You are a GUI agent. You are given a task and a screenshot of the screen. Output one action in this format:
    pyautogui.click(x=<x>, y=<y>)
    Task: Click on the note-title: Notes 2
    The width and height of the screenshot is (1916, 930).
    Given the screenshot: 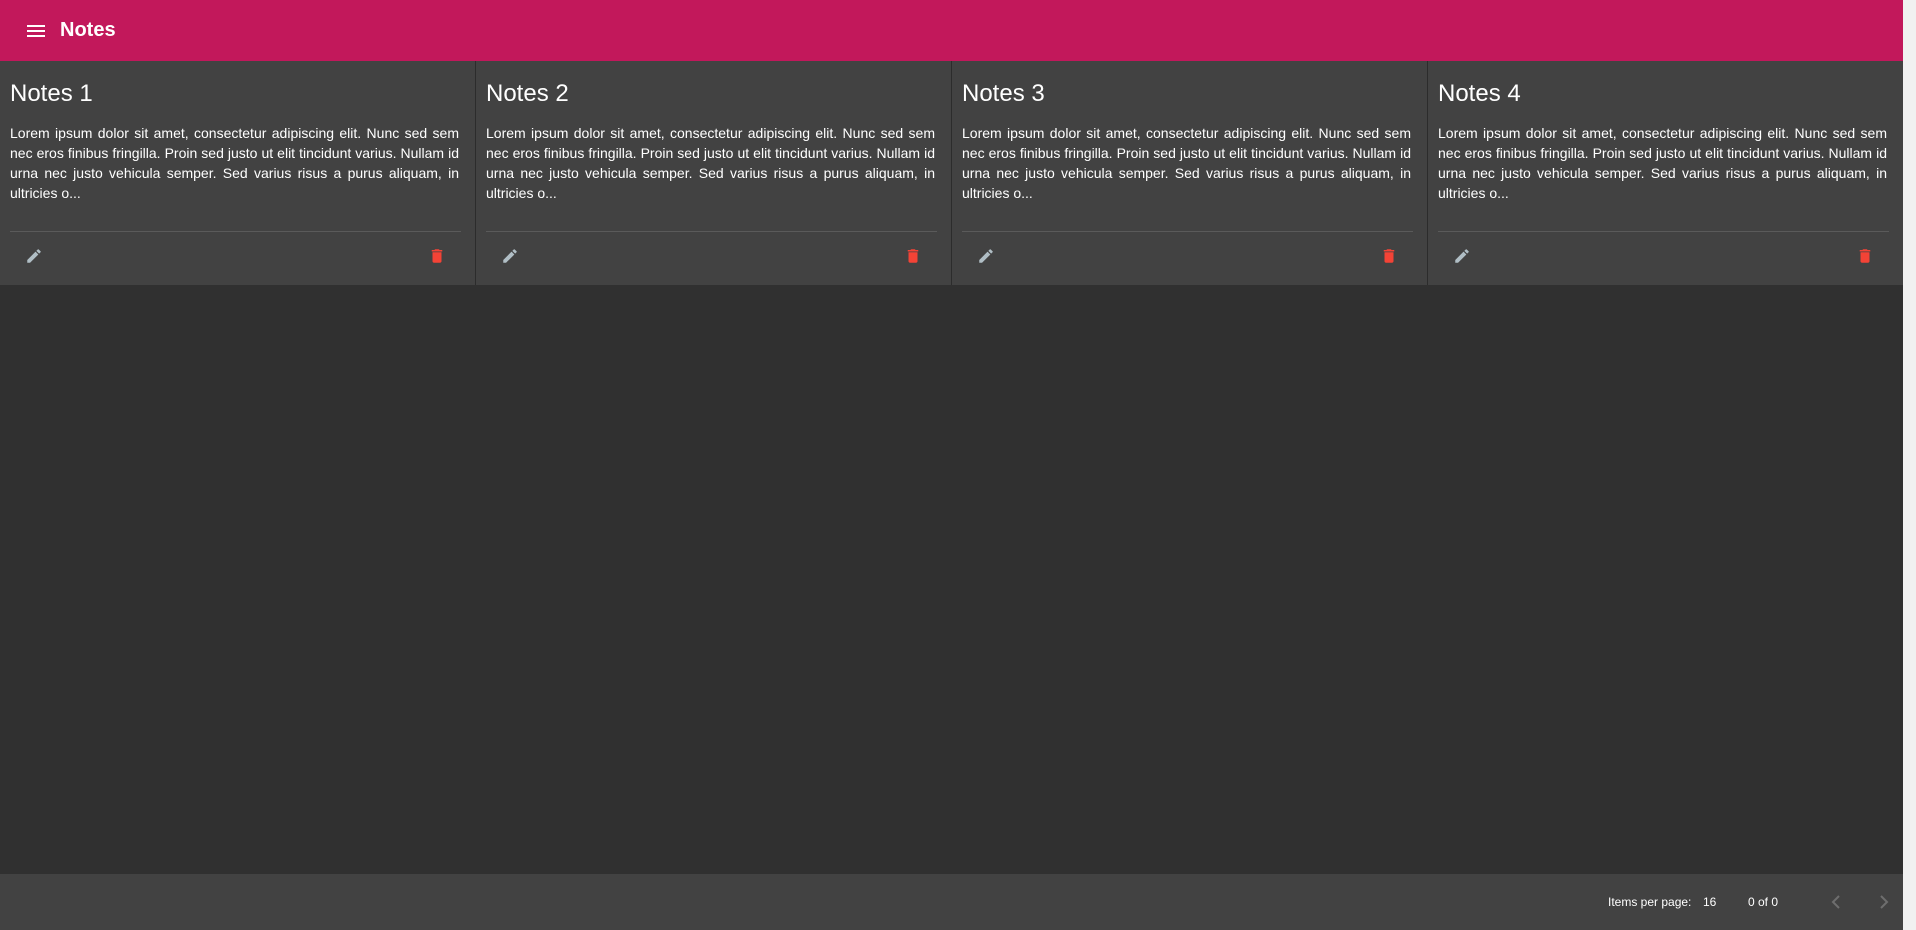 What is the action you would take?
    pyautogui.click(x=527, y=93)
    